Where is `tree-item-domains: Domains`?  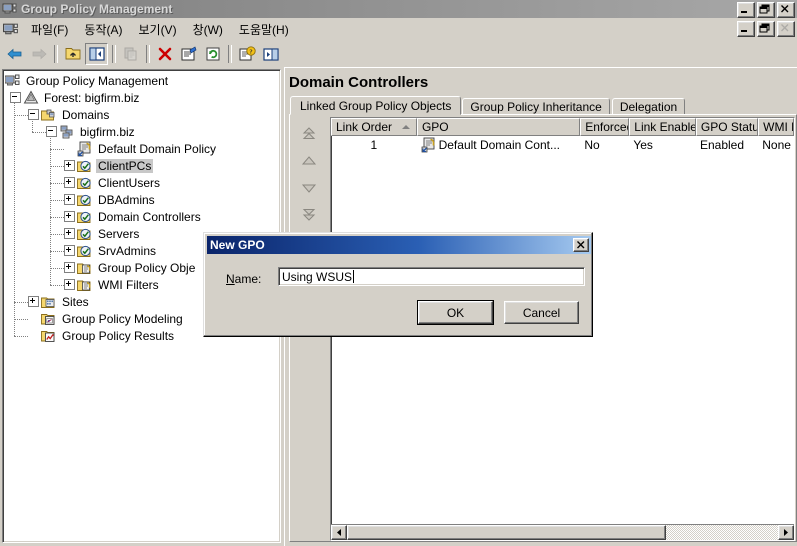 tree-item-domains: Domains is located at coordinates (141, 114).